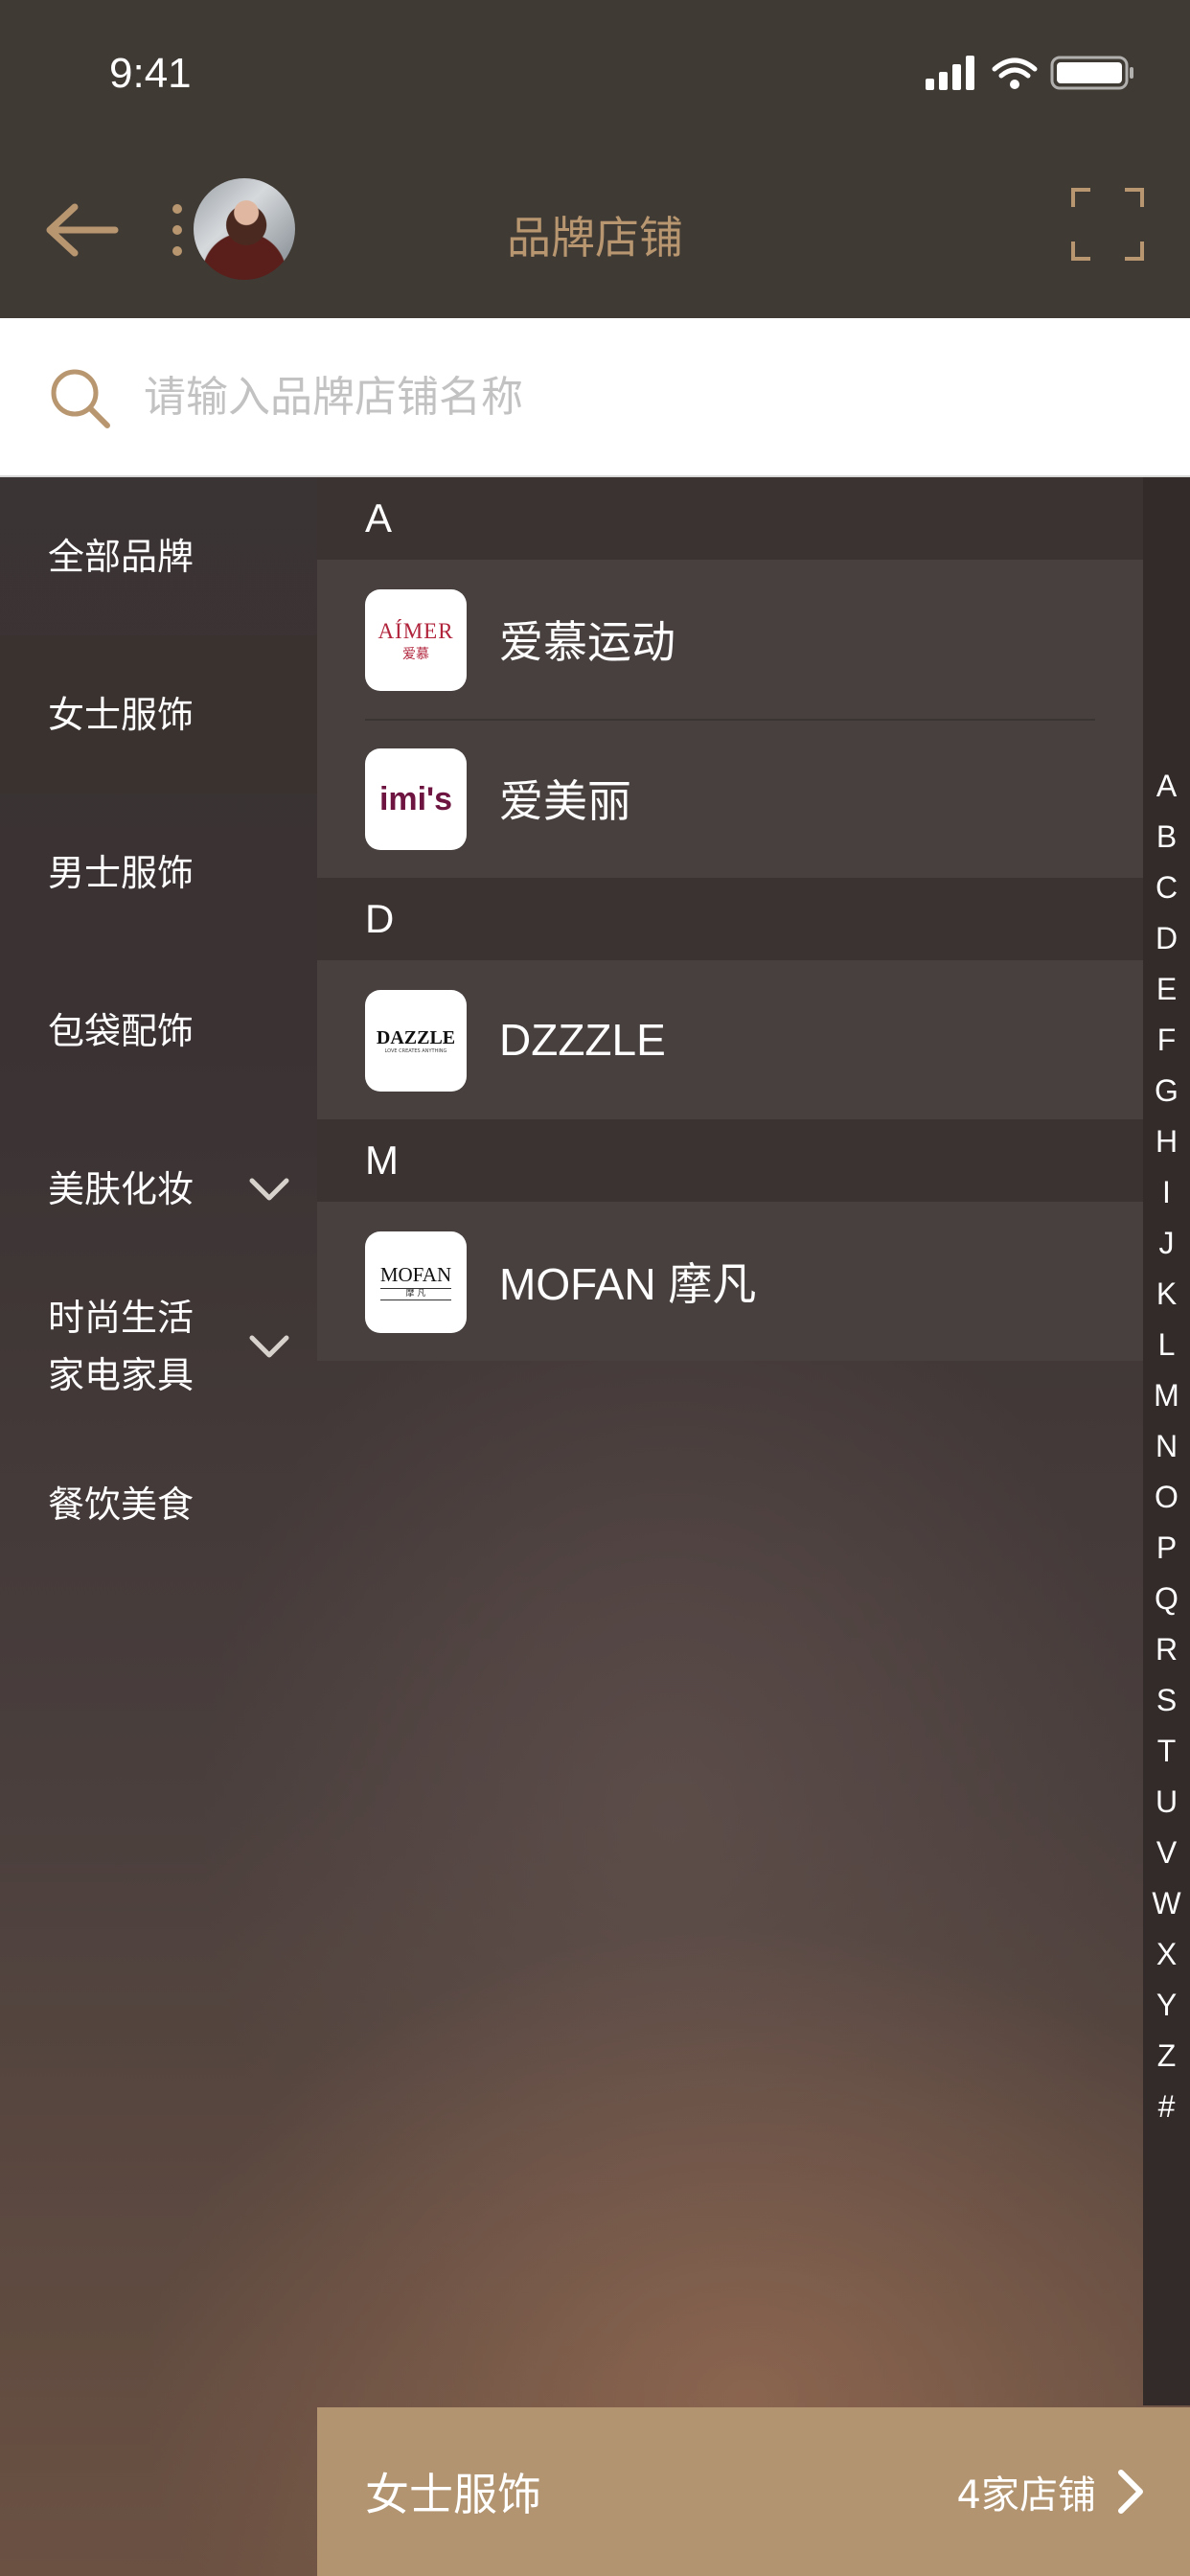 Image resolution: width=1190 pixels, height=2576 pixels. I want to click on sidebar-item-label: 全部品牌, so click(122, 556).